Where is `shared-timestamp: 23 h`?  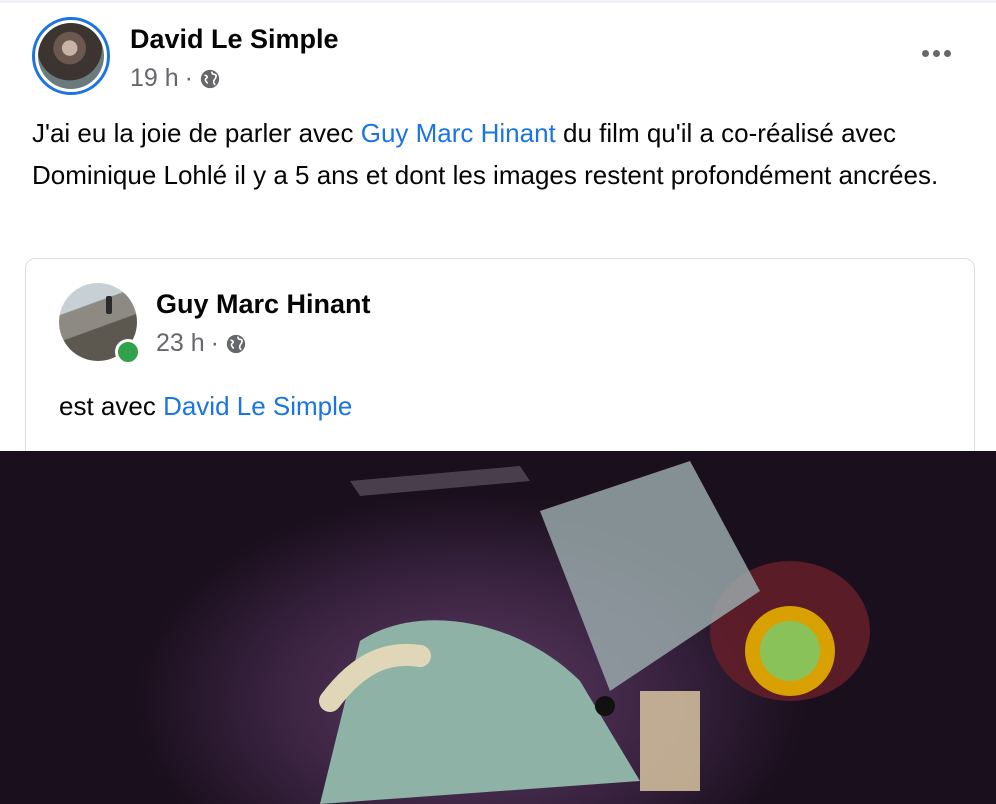
shared-timestamp: 23 h is located at coordinates (180, 343).